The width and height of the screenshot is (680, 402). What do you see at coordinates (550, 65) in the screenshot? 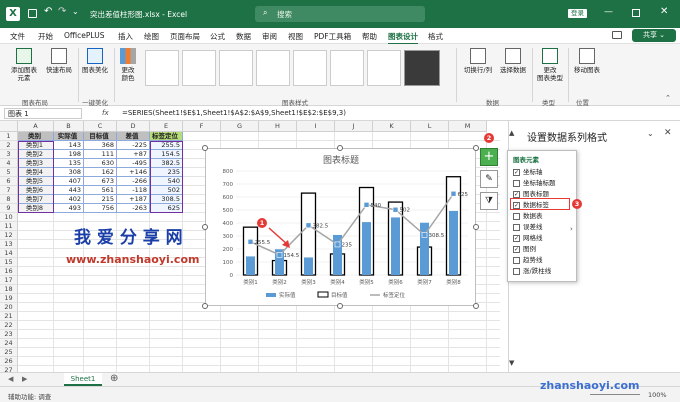
I see `change-chart-type-button: 更改 图表类型` at bounding box center [550, 65].